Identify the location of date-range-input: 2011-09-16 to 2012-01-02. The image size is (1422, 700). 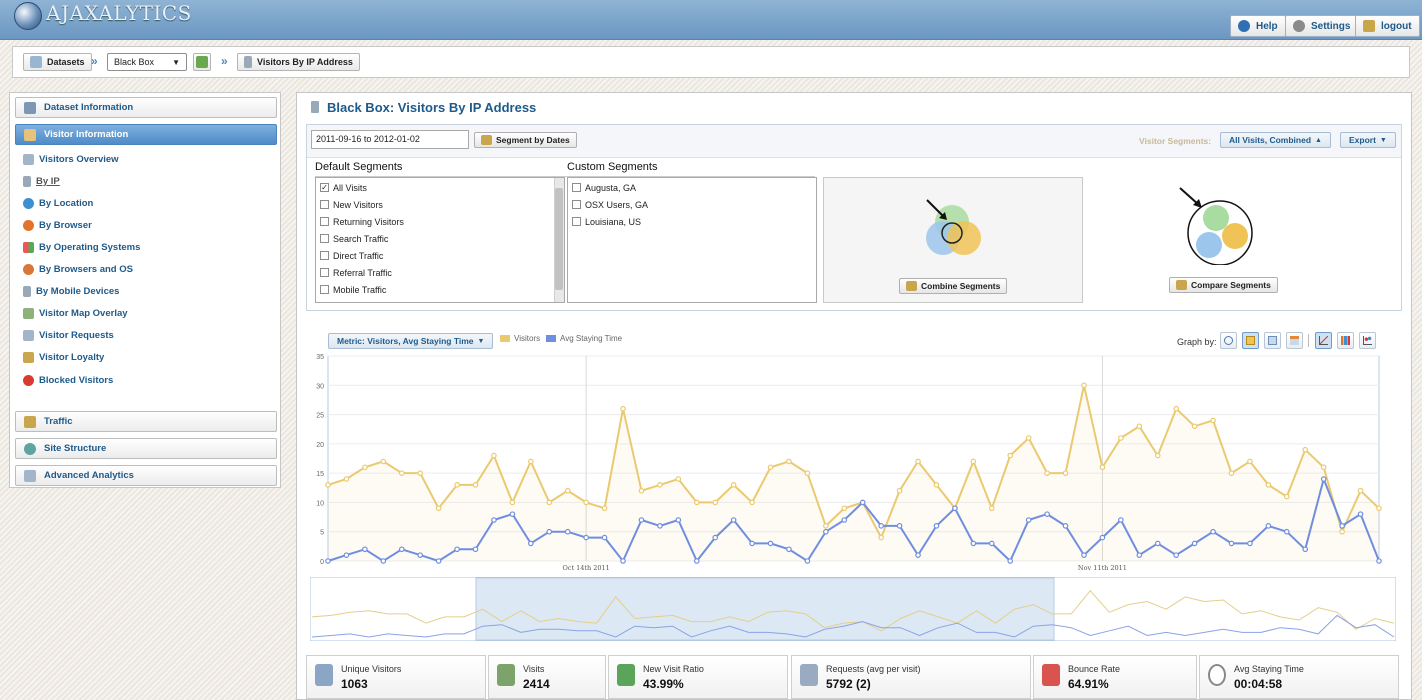
(390, 139).